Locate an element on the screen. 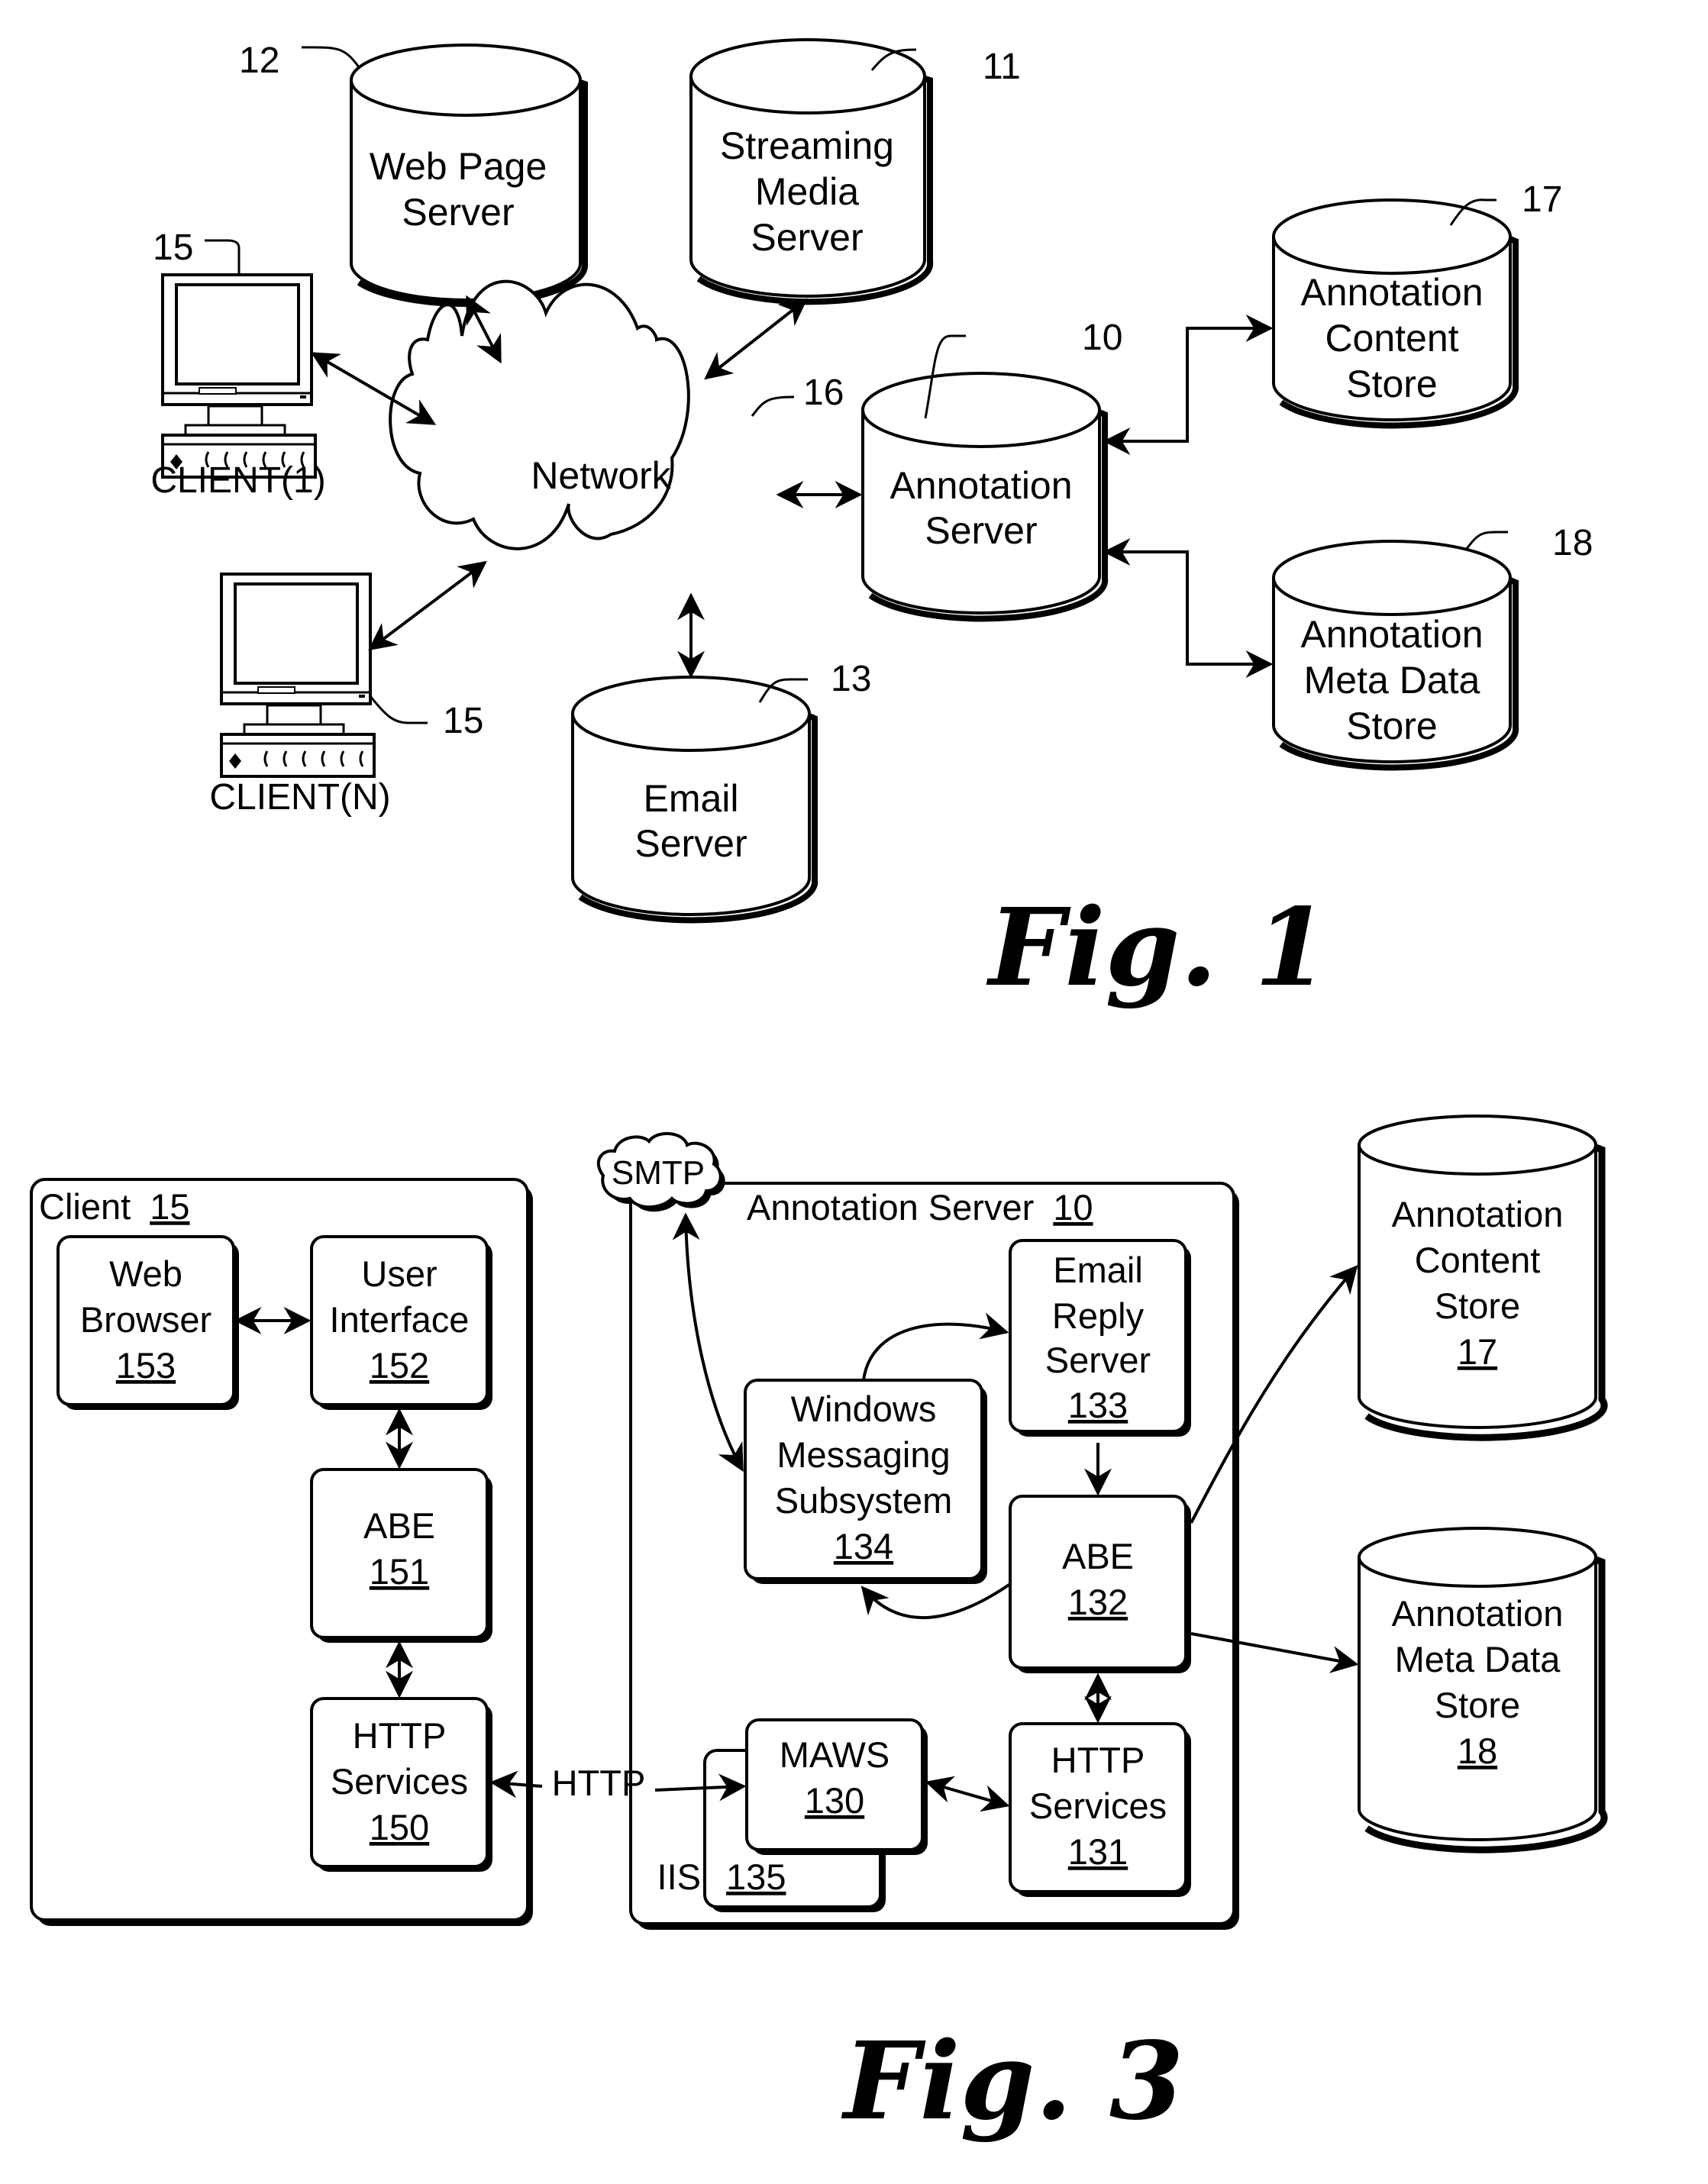  user-interface-line2: Interface is located at coordinates (400, 1319).